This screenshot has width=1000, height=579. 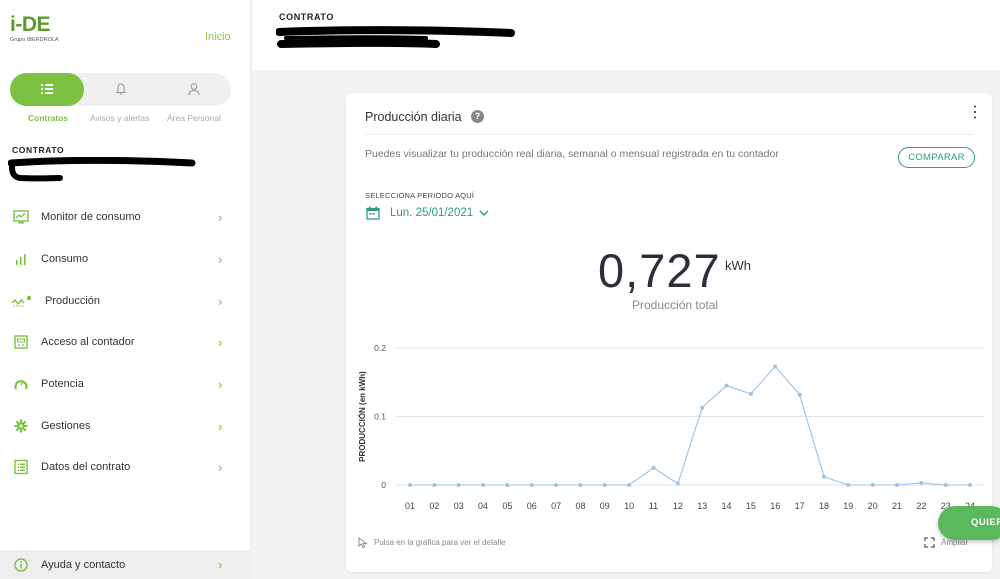 I want to click on section-tabs, so click(x=120, y=89).